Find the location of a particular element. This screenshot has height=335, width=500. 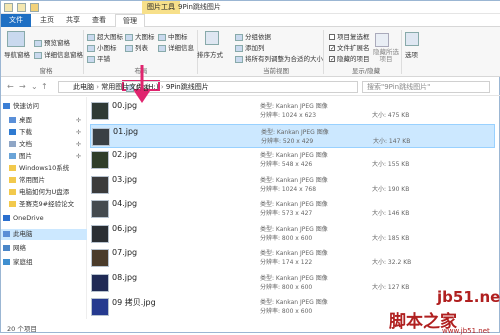

file-resolution: 分辨率: 573 x 427 is located at coordinates (286, 213).